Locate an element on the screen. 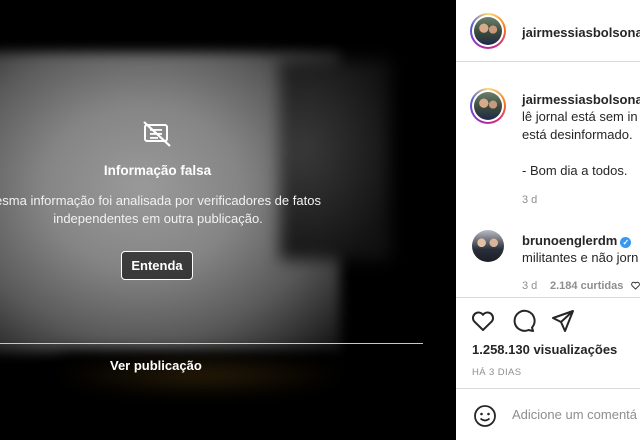 Image resolution: width=640 pixels, height=440 pixels. actions-divider is located at coordinates (548, 297).